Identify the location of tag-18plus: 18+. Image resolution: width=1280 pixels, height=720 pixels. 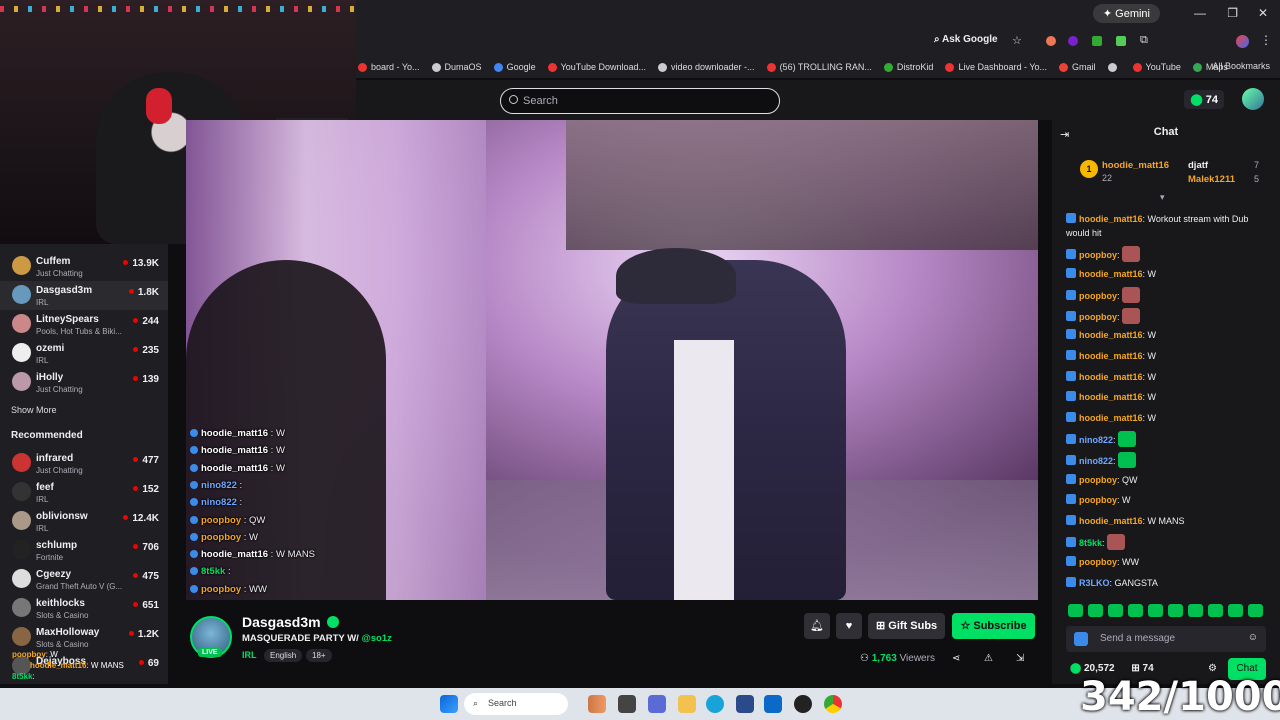
(319, 655).